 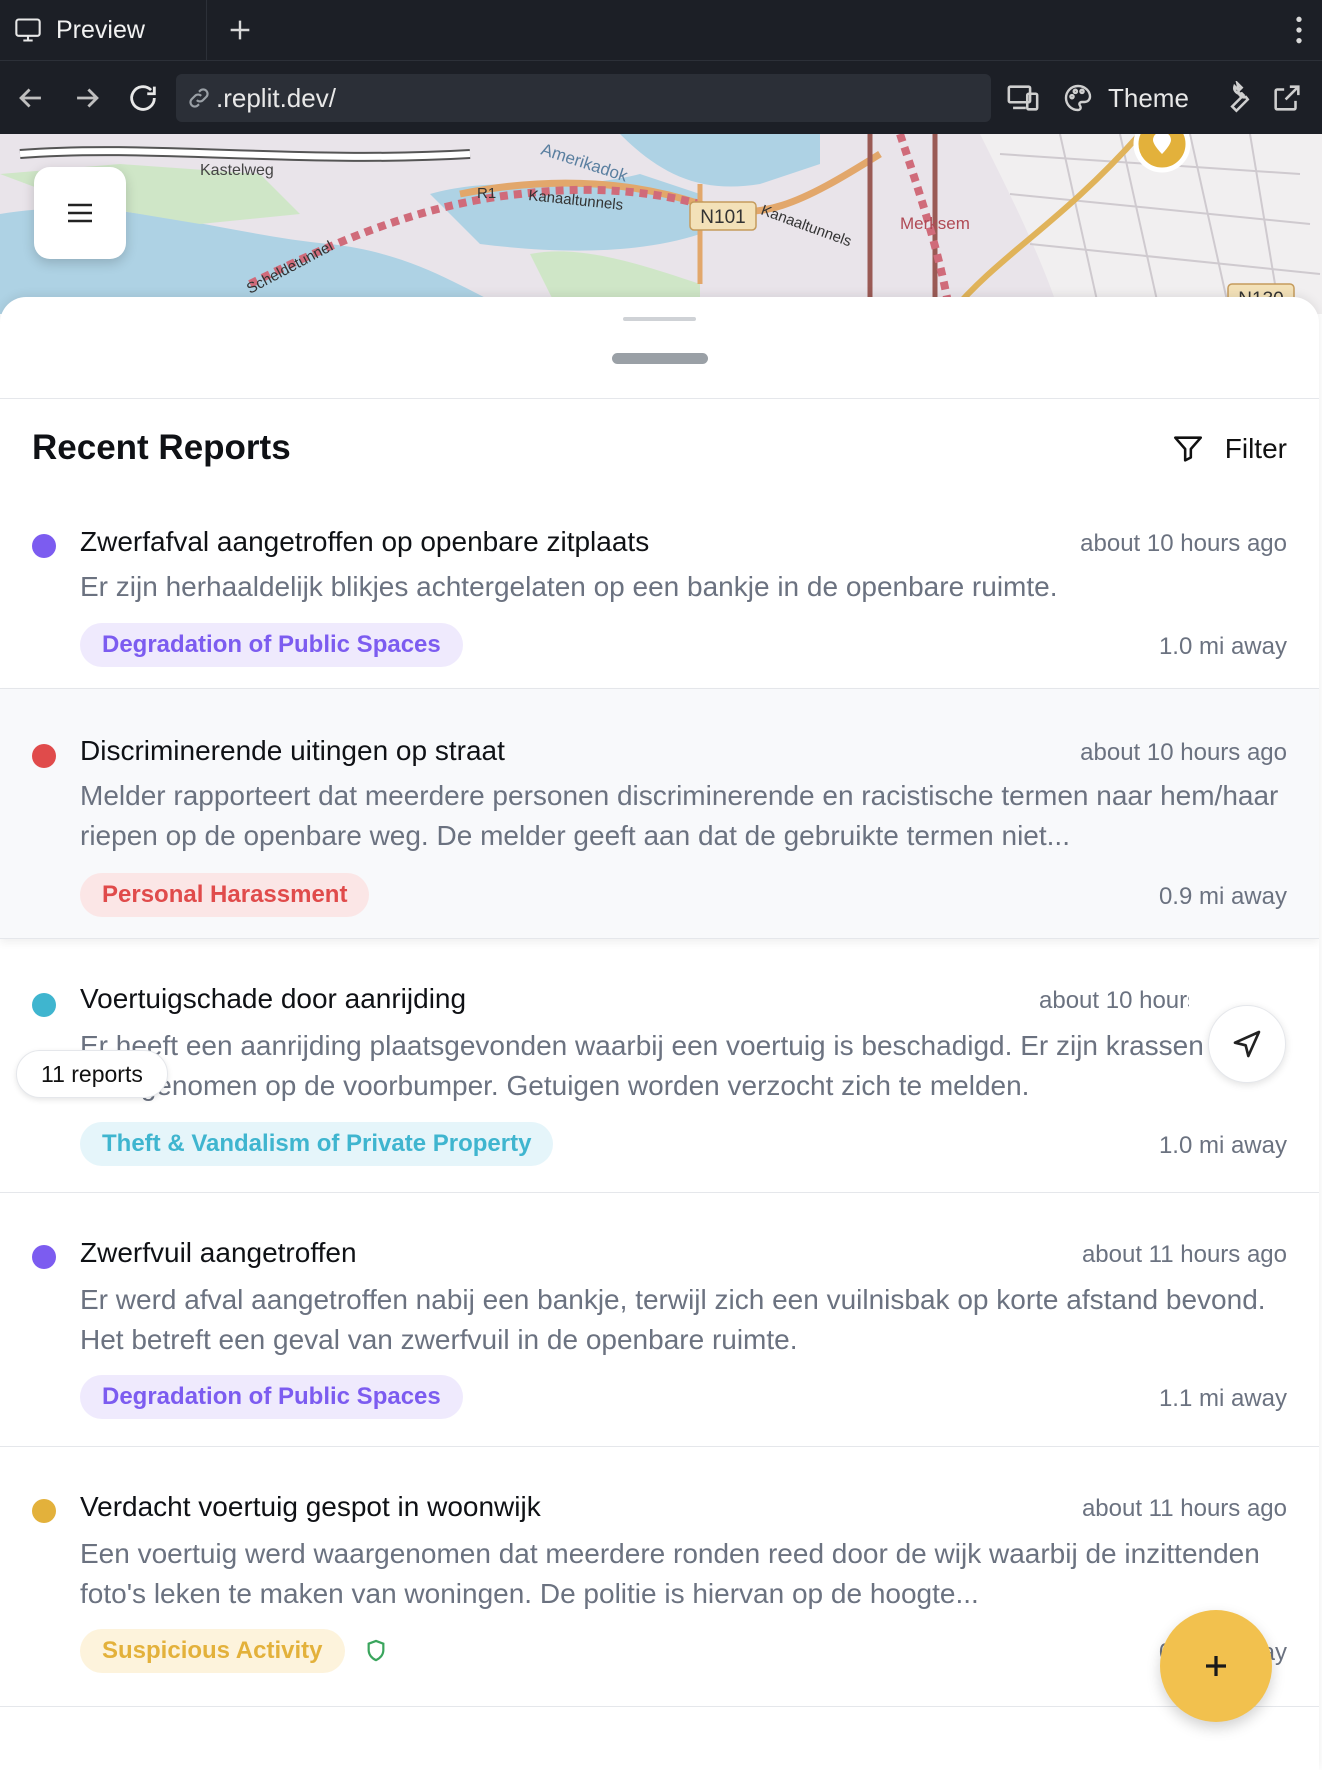 I want to click on navigate-icon, so click(x=1247, y=1044).